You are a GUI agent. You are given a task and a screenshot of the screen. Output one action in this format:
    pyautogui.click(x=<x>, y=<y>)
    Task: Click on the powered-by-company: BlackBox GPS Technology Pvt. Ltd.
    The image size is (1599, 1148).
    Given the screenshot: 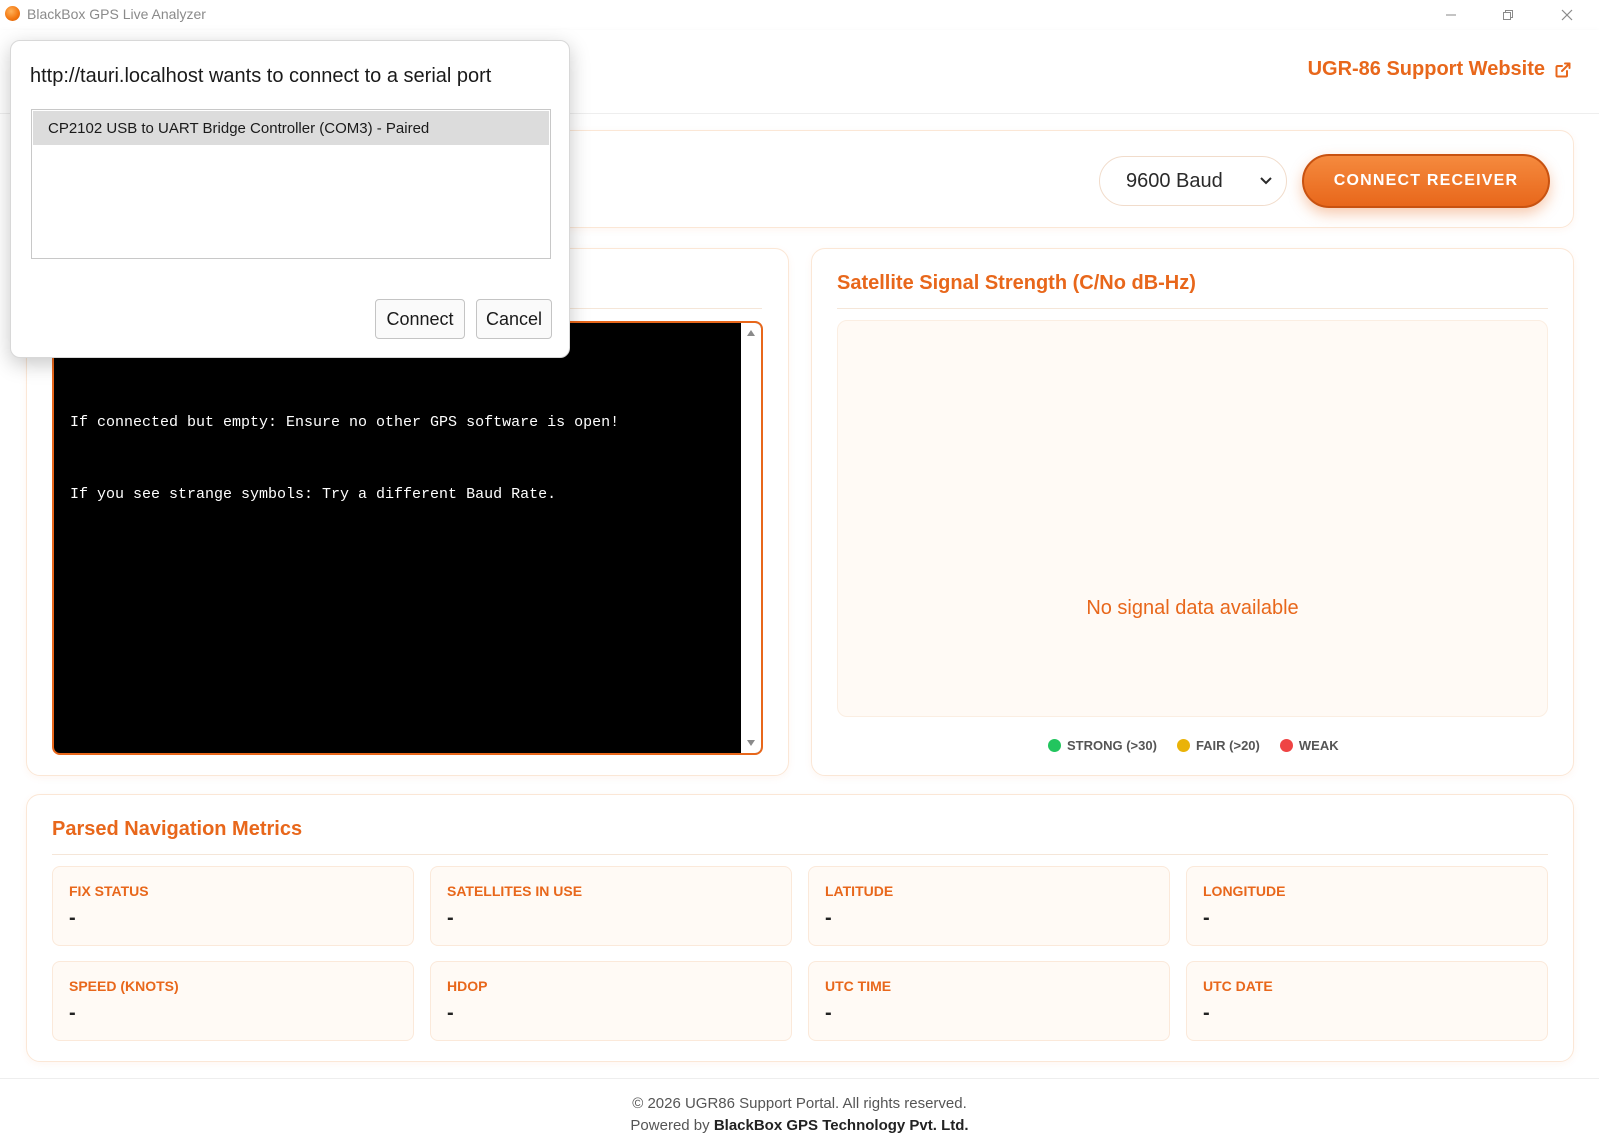 What is the action you would take?
    pyautogui.click(x=841, y=1125)
    